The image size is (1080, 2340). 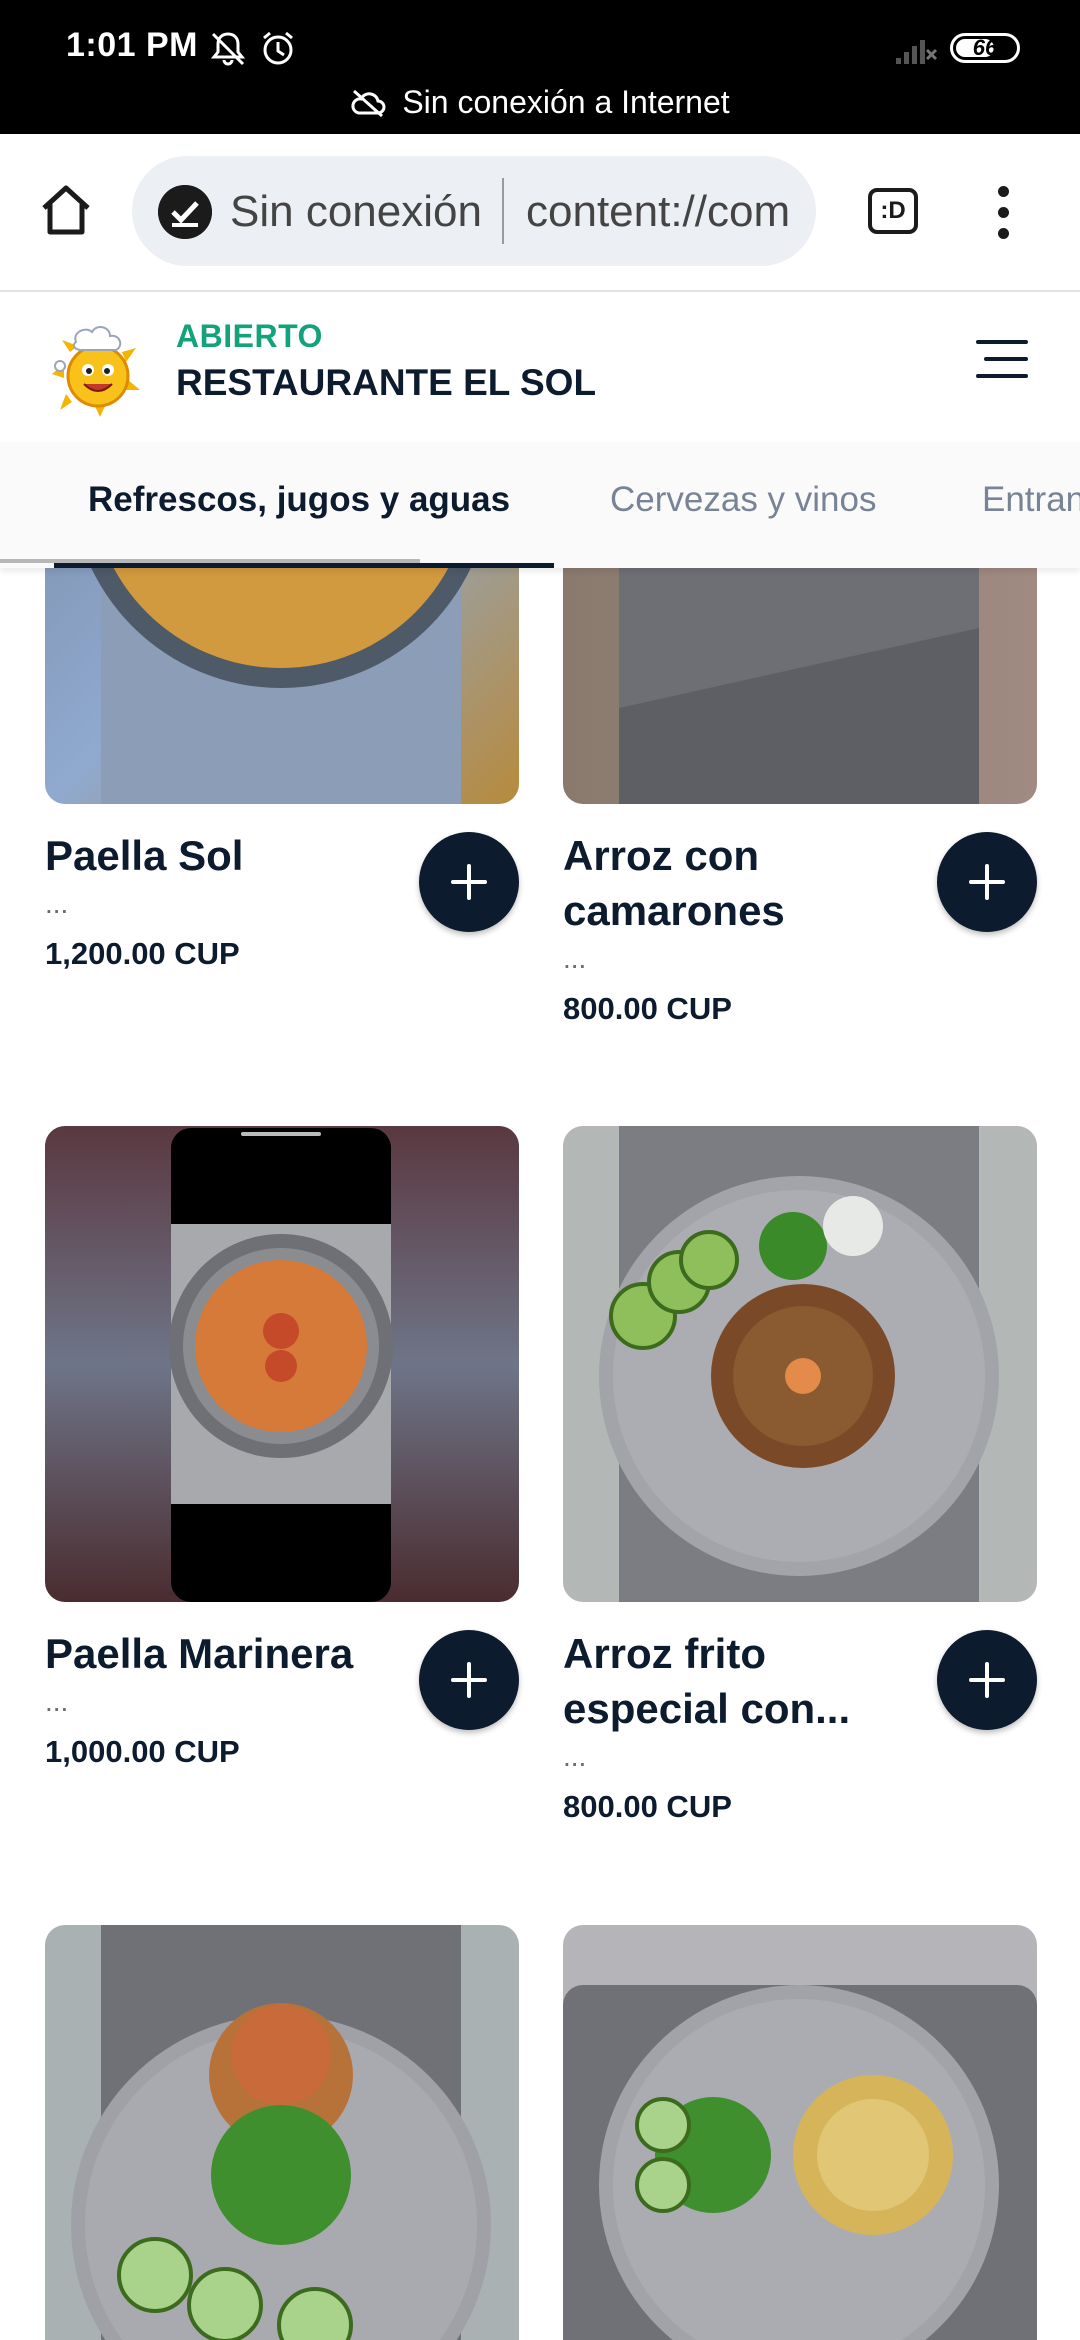 I want to click on product-price: 1,200.00 CUP, so click(x=142, y=953).